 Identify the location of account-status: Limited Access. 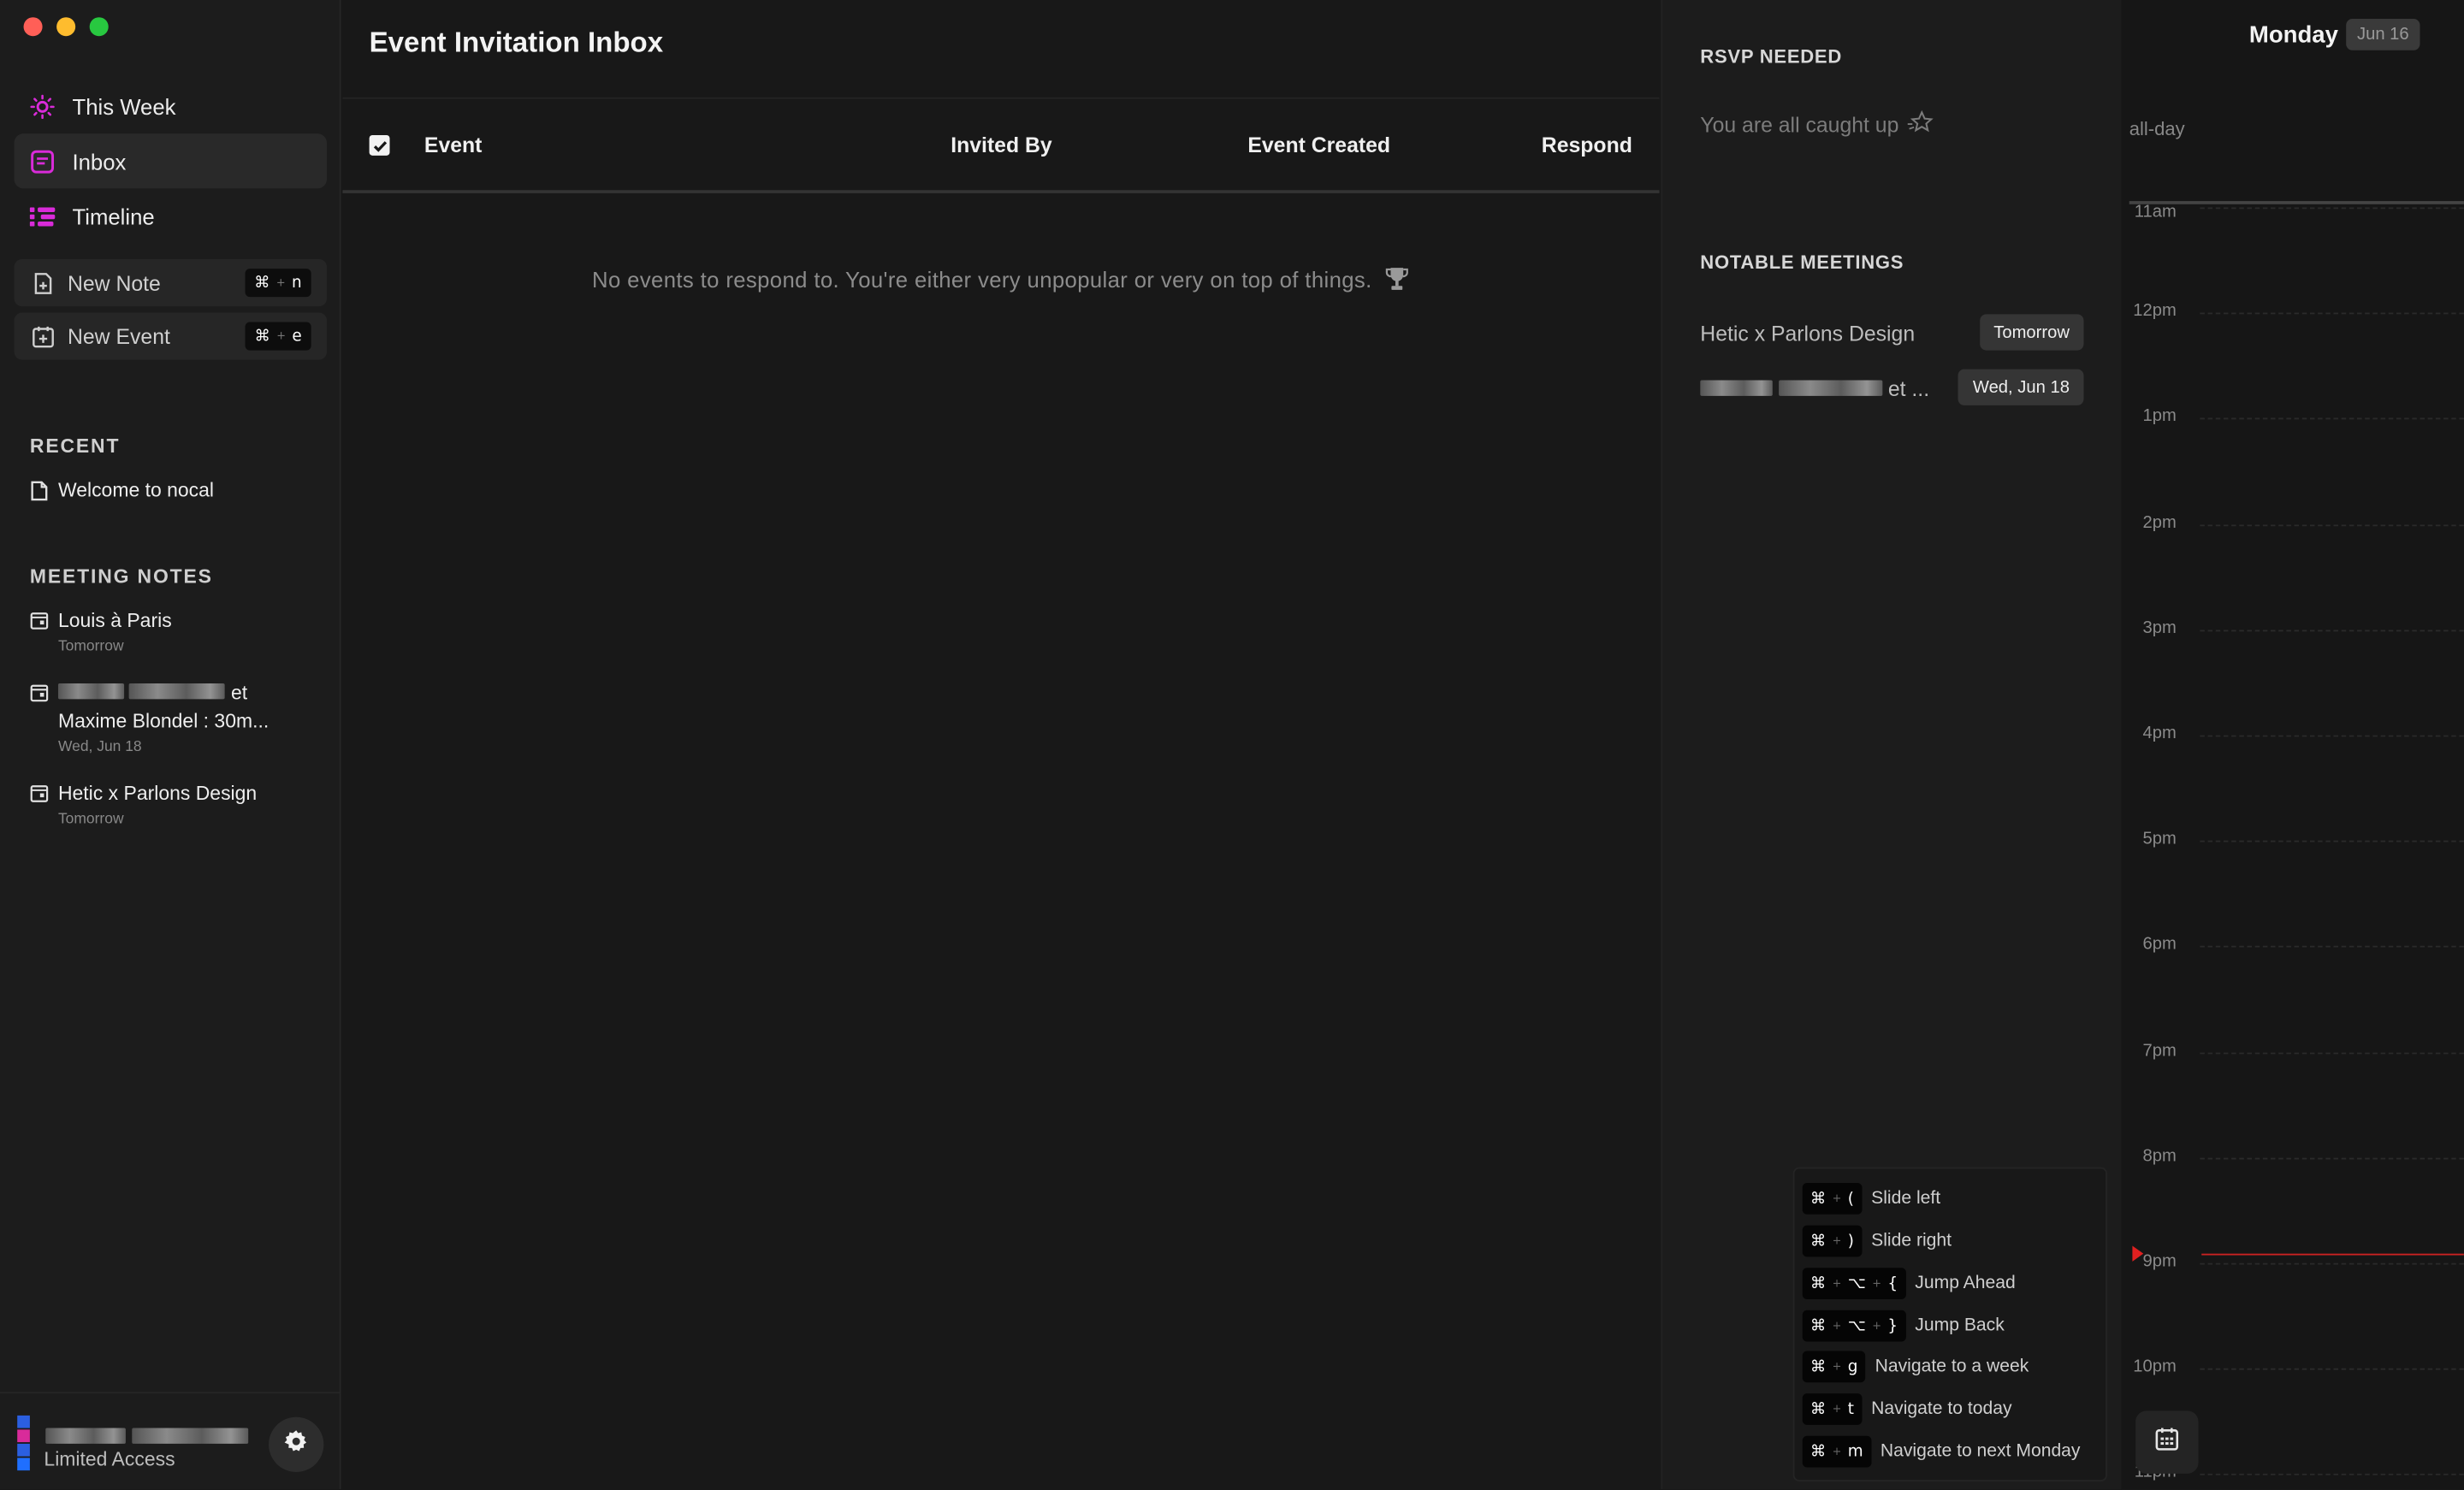
(109, 1459).